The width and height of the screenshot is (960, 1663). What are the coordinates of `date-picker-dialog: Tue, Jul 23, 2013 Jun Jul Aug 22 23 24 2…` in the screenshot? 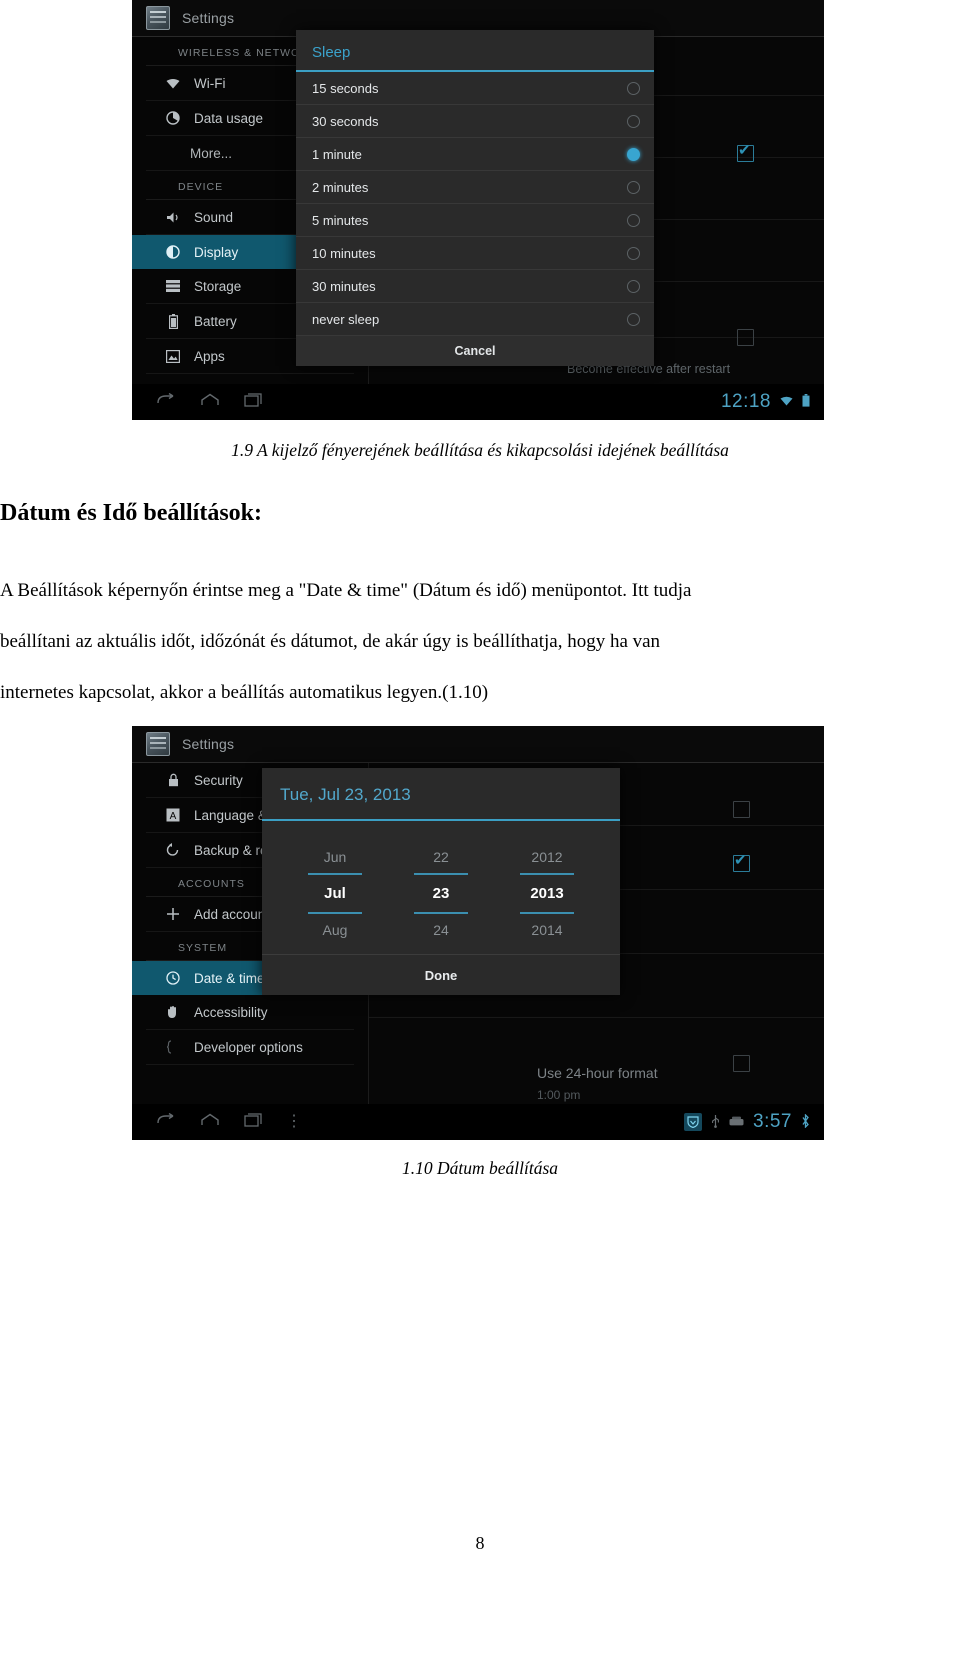 It's located at (441, 881).